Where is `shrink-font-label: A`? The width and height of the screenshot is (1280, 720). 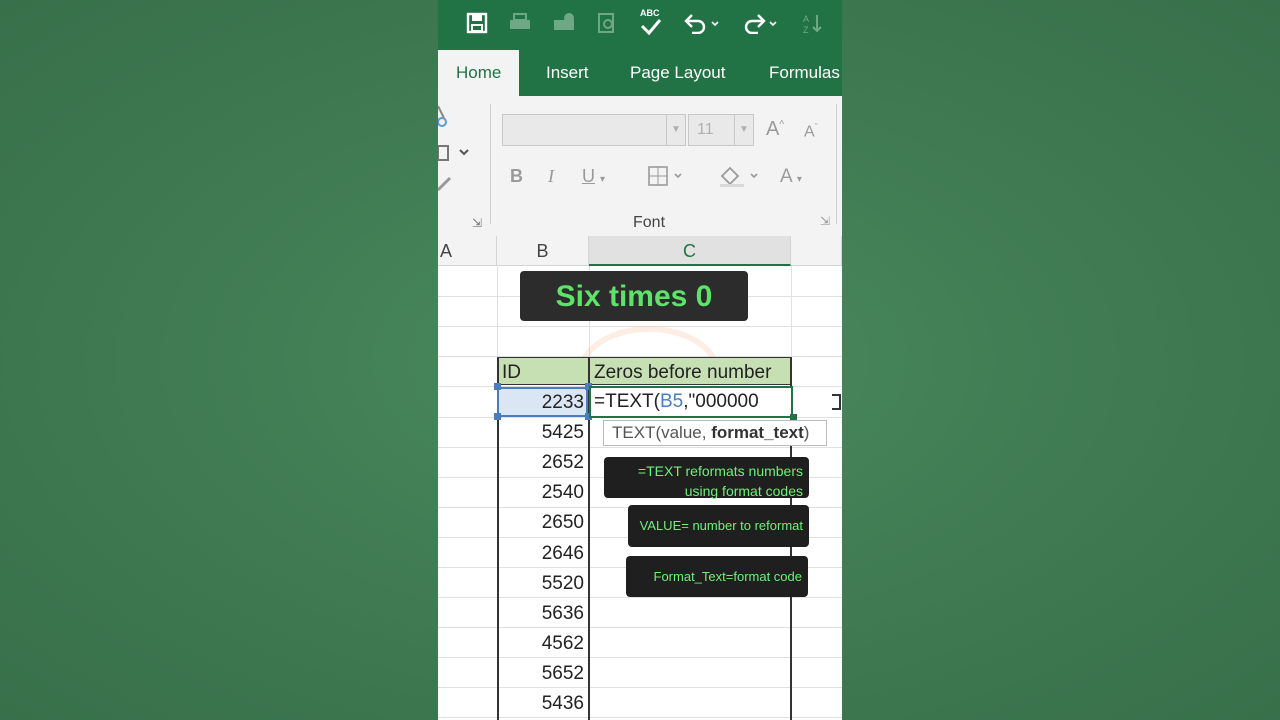
shrink-font-label: A is located at coordinates (809, 132).